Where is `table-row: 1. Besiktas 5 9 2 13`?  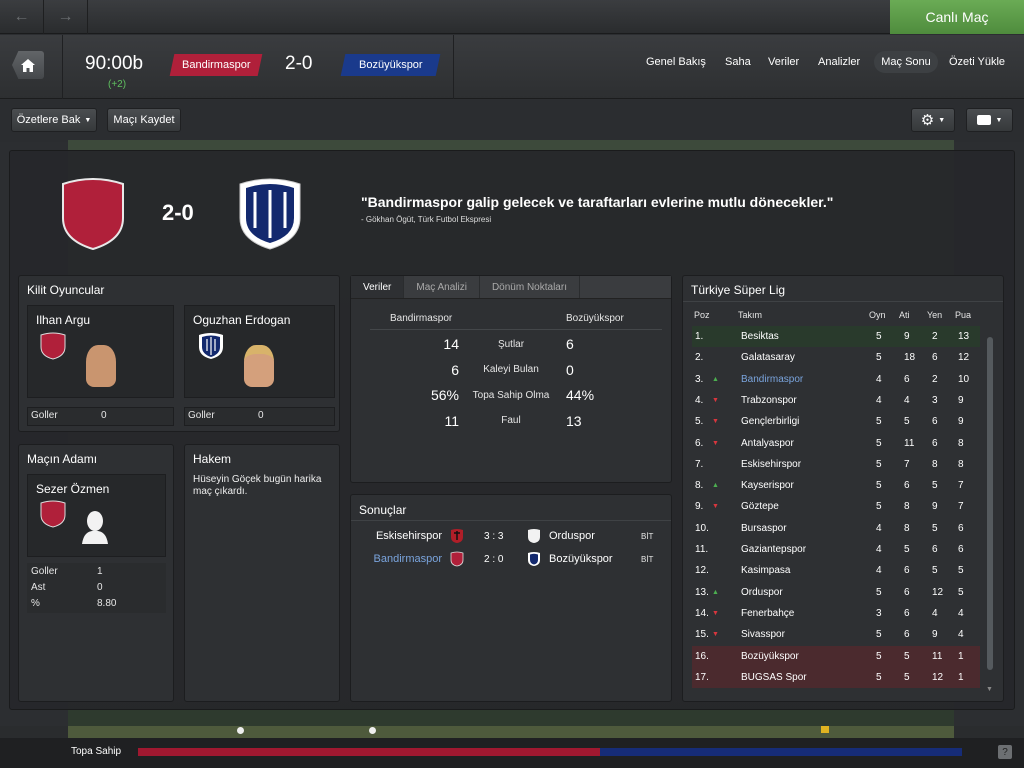
table-row: 1. Besiktas 5 9 2 13 is located at coordinates (836, 336).